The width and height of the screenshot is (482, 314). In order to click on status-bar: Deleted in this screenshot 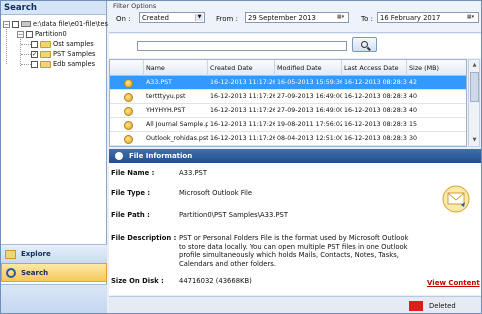, I will do `click(295, 304)`.